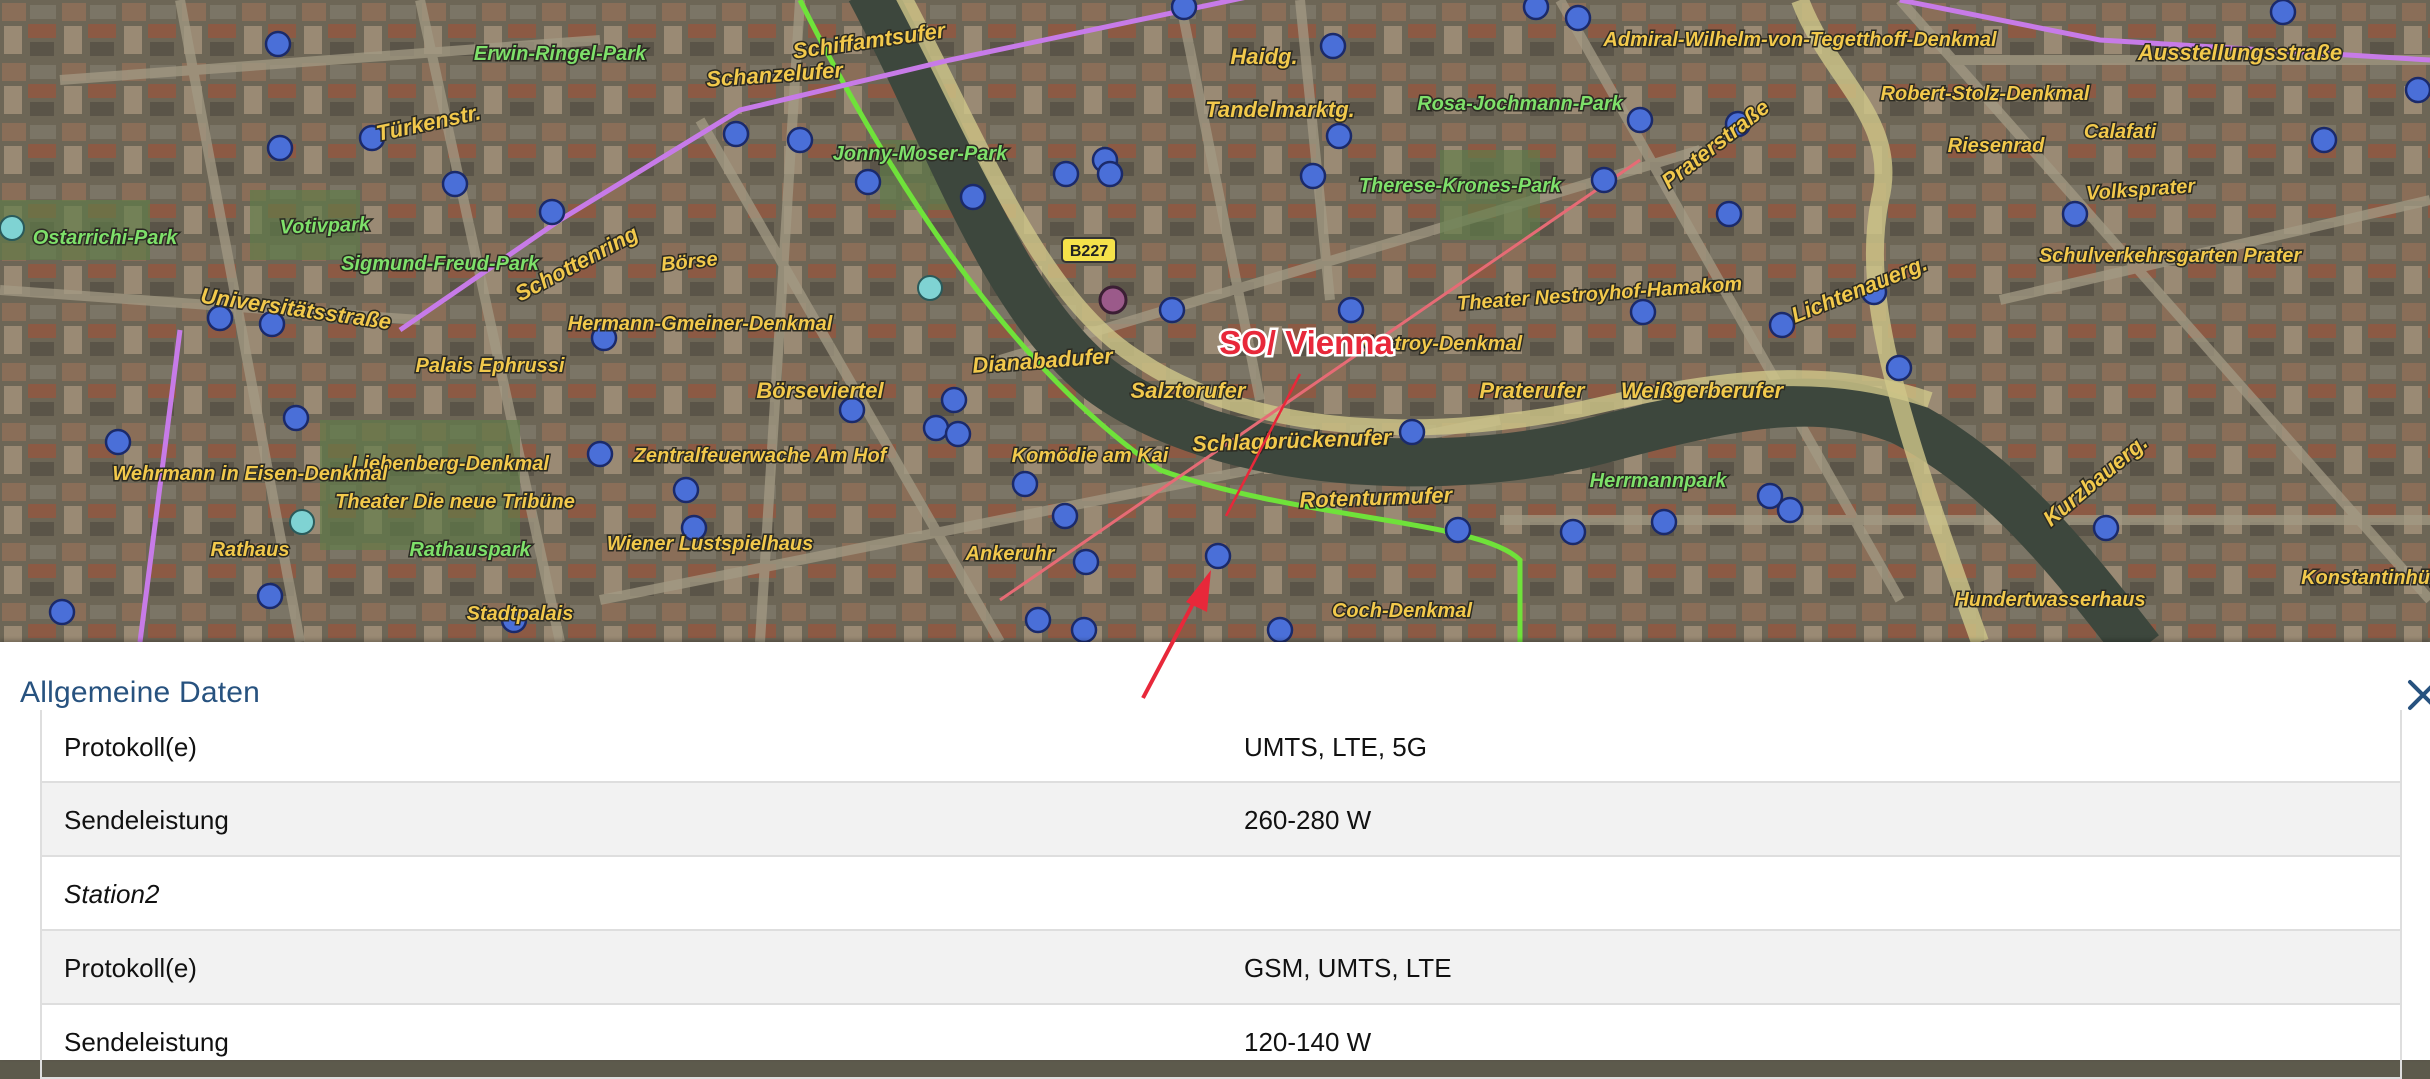 The height and width of the screenshot is (1079, 2430). What do you see at coordinates (1520, 104) in the screenshot?
I see `map-label: Rosa-Jochmann-Park` at bounding box center [1520, 104].